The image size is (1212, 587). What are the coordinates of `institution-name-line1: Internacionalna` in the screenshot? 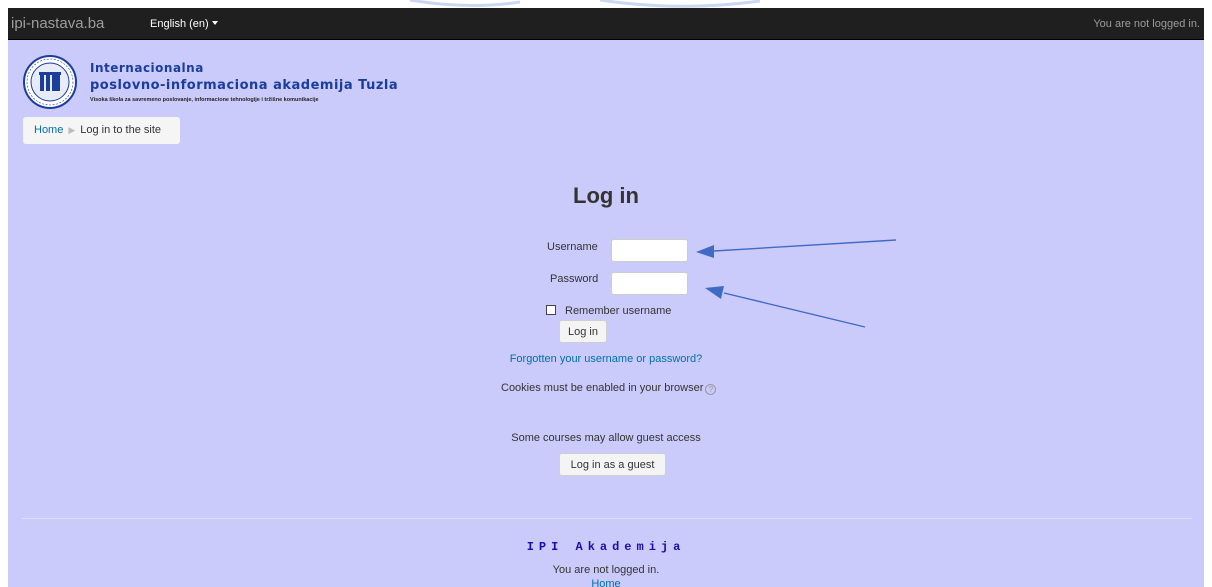 It's located at (147, 68).